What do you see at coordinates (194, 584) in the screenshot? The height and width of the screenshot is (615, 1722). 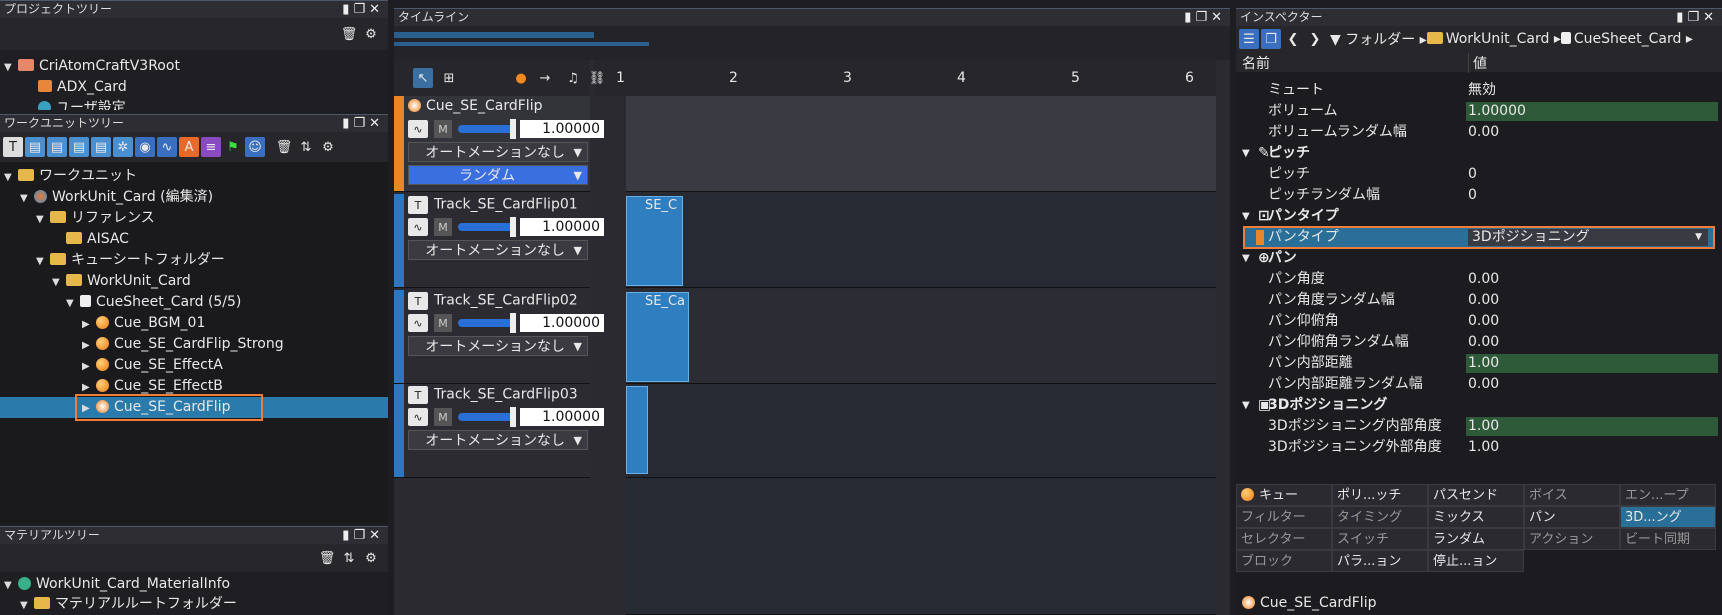 I see `tree-item-materialinfo: ▼ WorkUnit_Card_MaterialInfo` at bounding box center [194, 584].